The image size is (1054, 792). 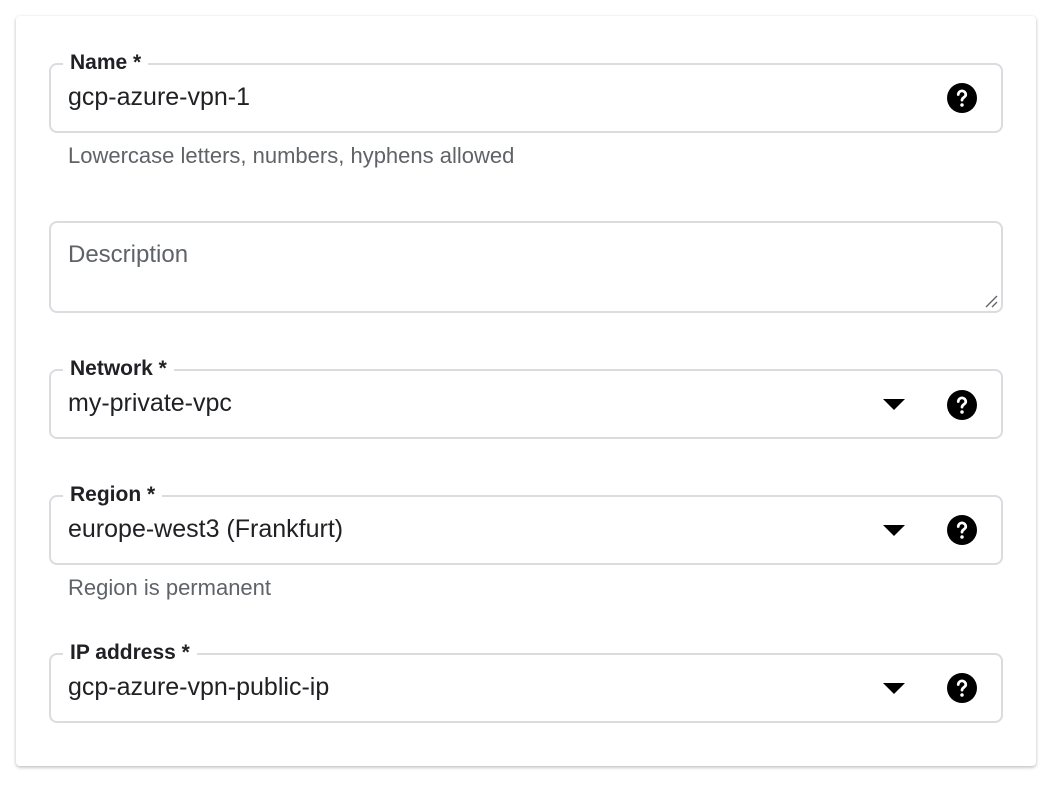 I want to click on region-value: europe-west3 (Frankfurt), so click(x=205, y=529).